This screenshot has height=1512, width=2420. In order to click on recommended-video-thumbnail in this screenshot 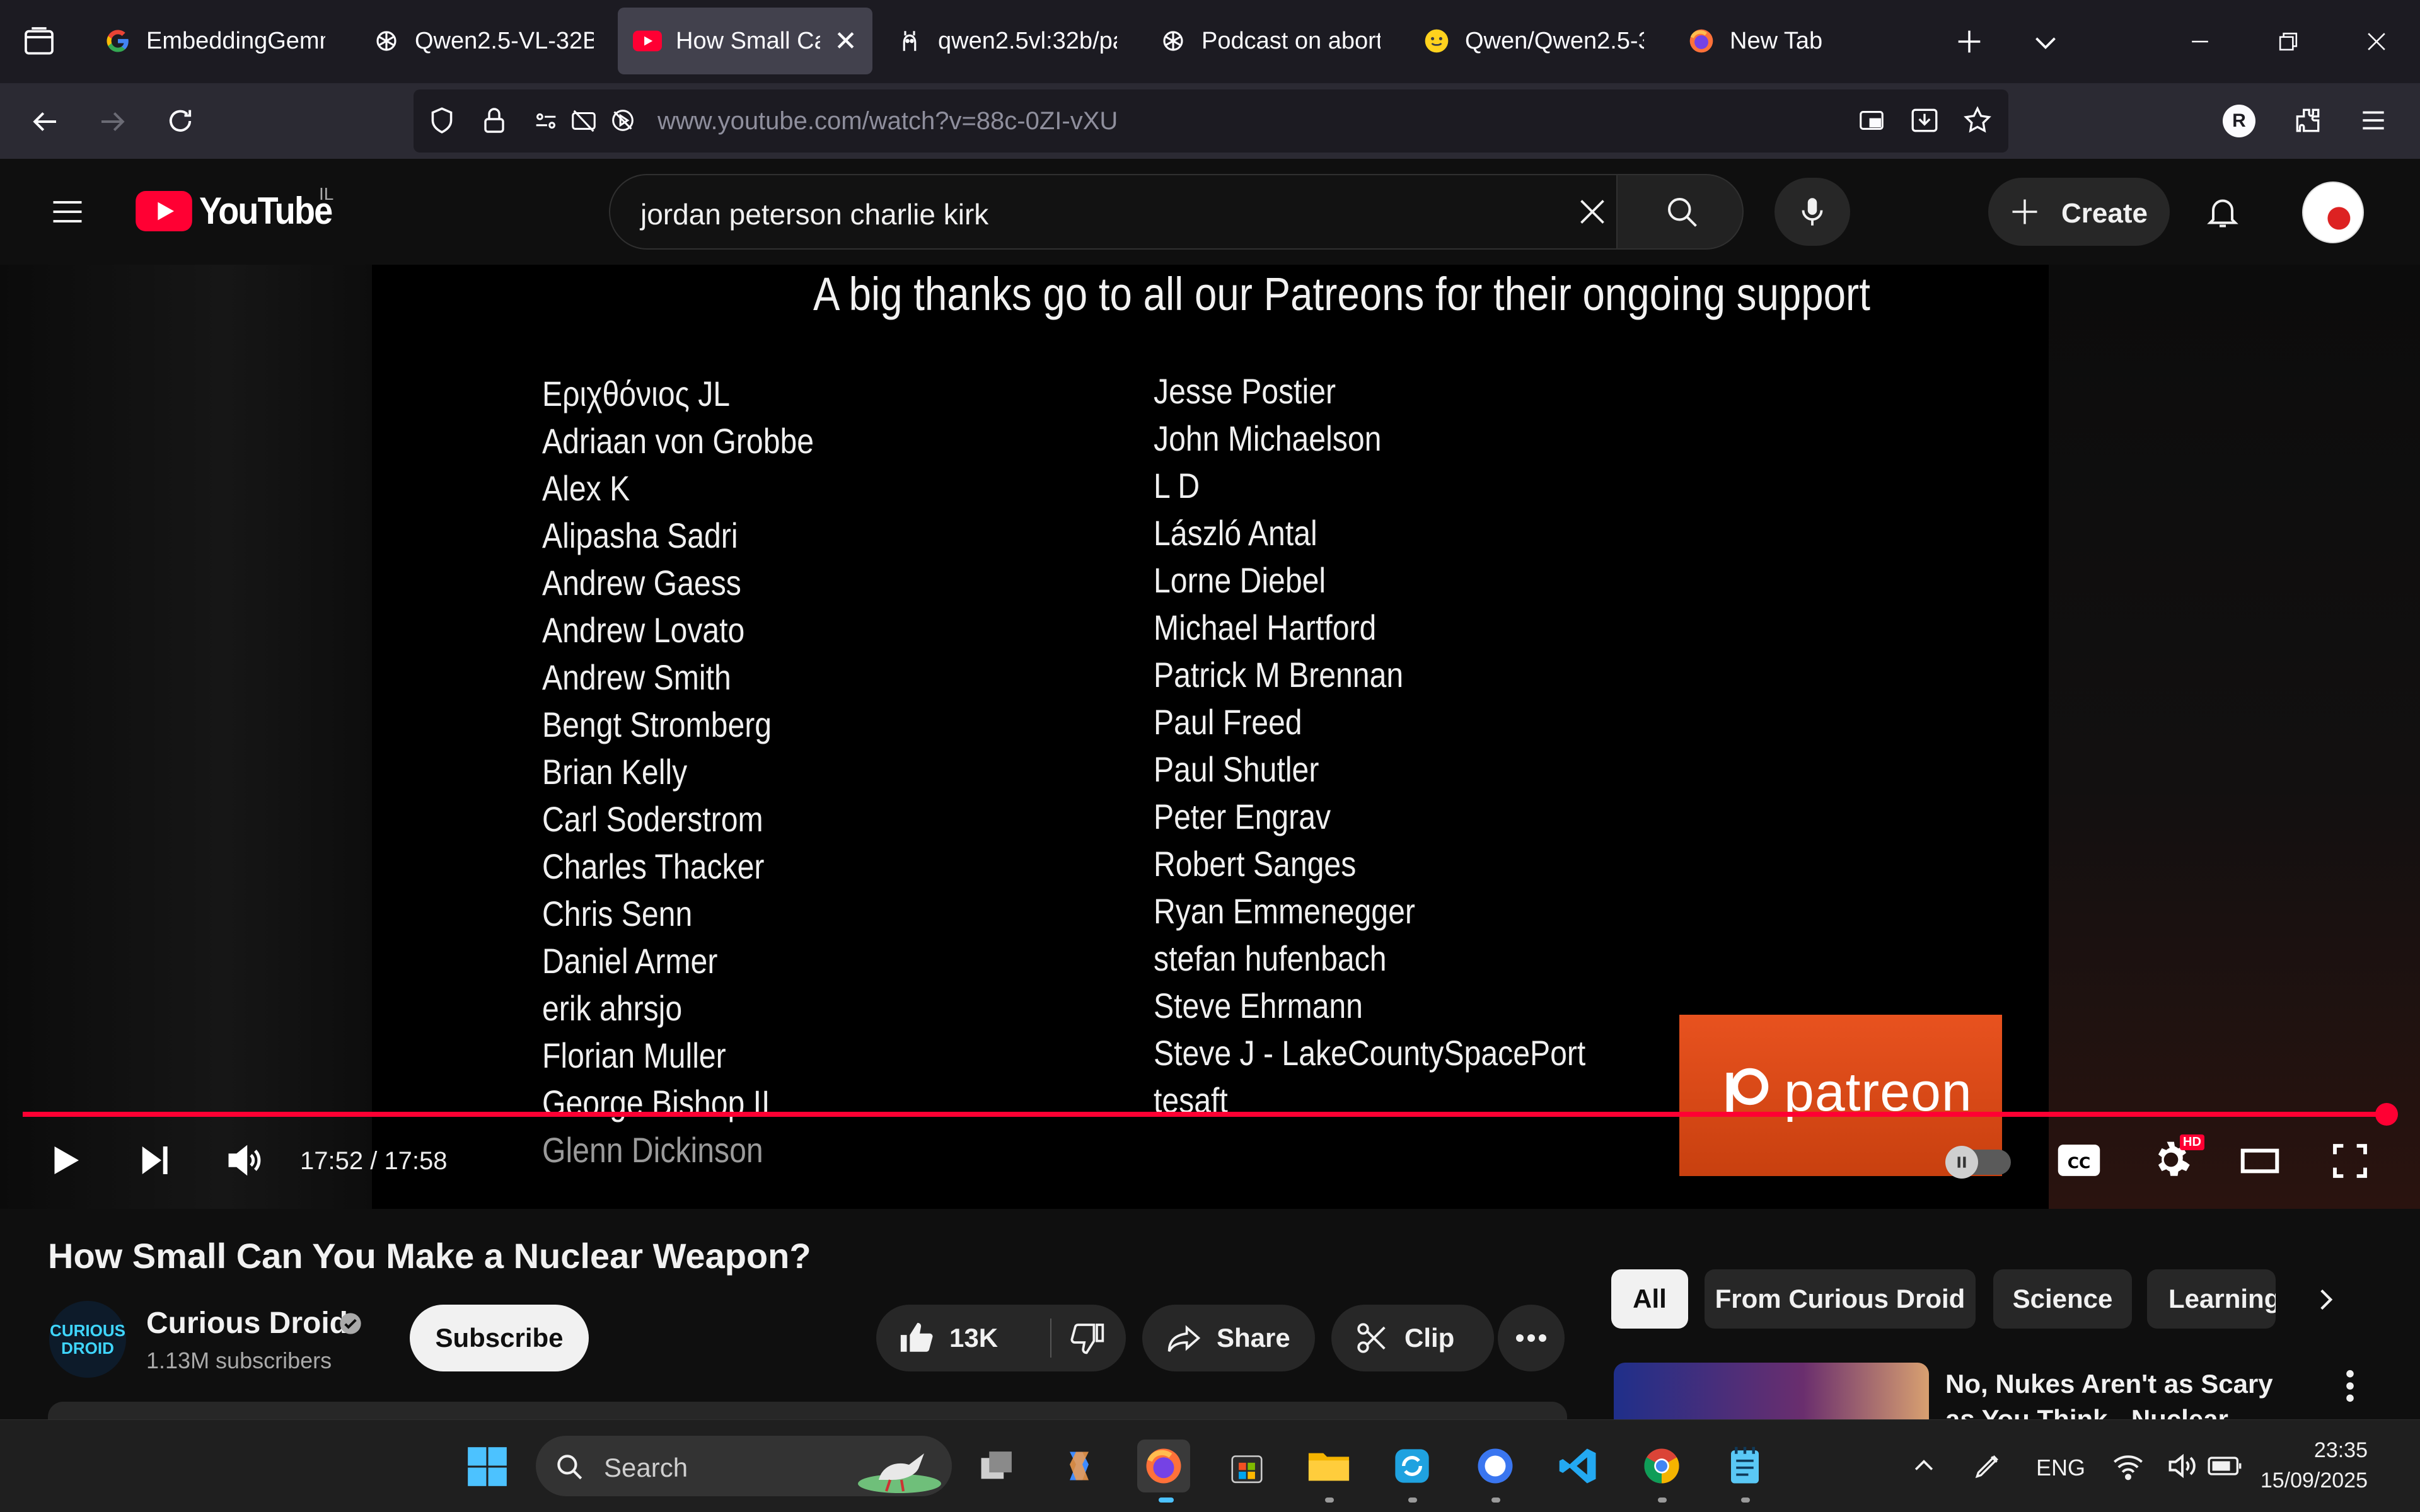, I will do `click(1771, 1391)`.